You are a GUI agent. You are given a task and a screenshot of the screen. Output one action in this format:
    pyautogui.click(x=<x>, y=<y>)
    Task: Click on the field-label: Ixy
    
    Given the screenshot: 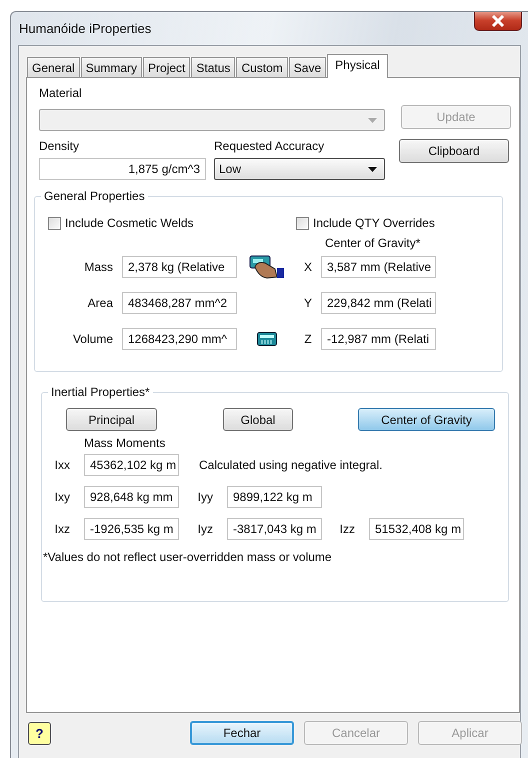 What is the action you would take?
    pyautogui.click(x=62, y=497)
    